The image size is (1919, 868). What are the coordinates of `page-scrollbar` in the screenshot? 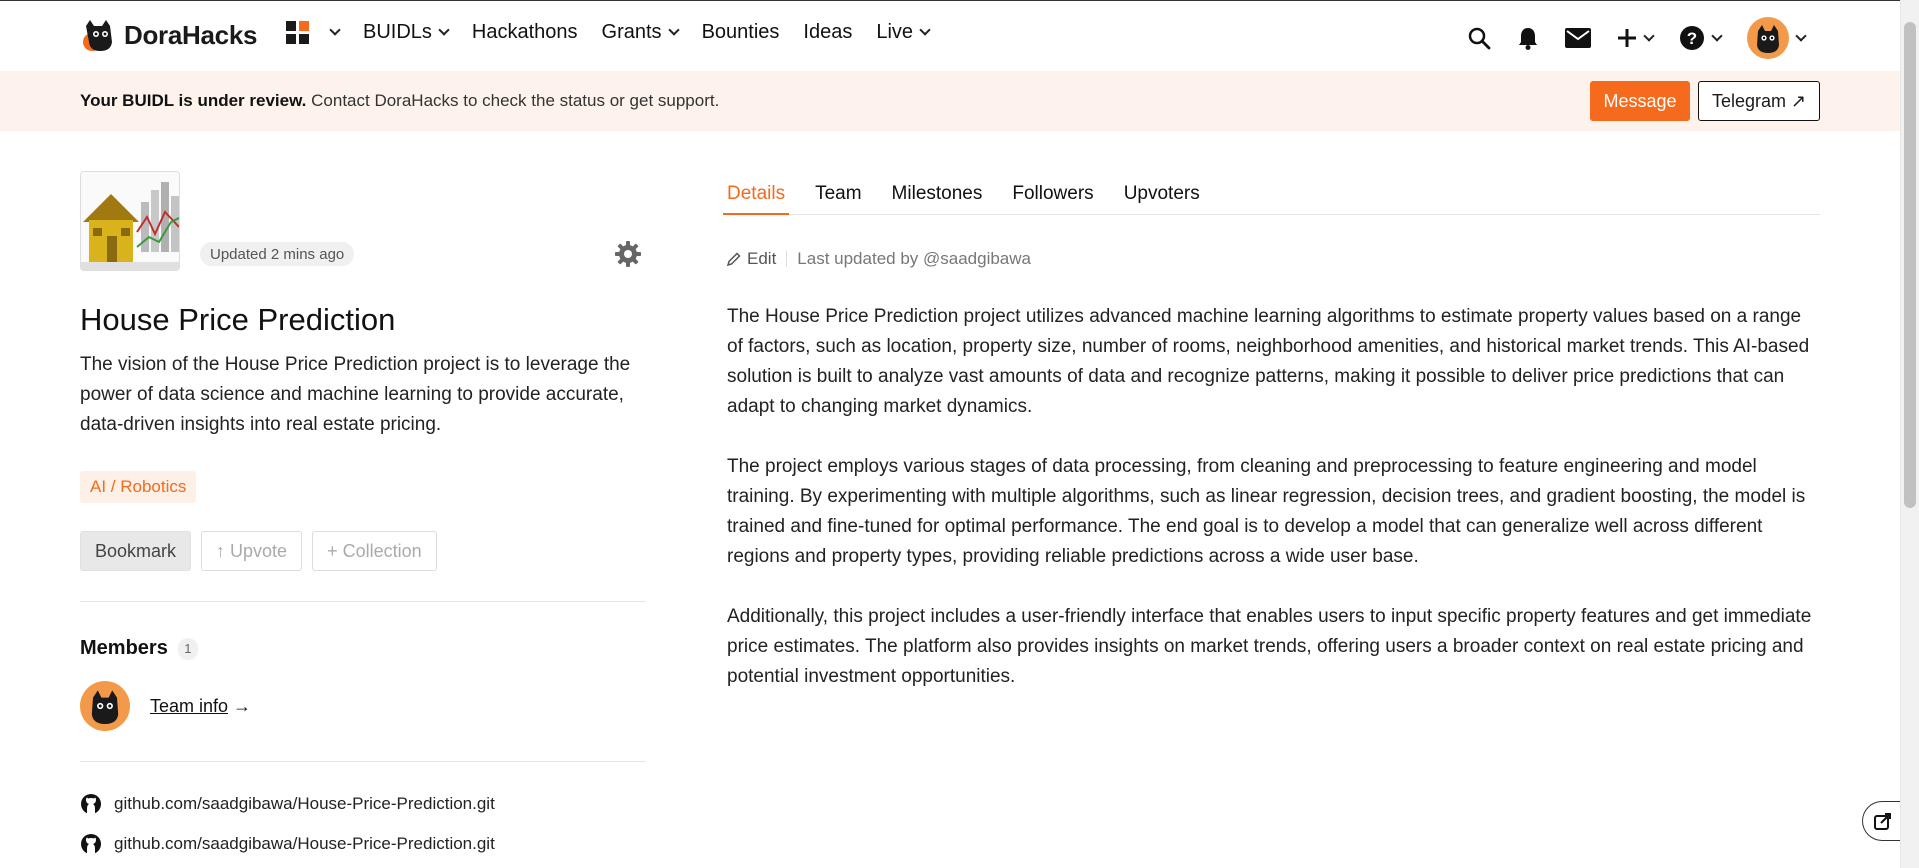 It's located at (1909, 434).